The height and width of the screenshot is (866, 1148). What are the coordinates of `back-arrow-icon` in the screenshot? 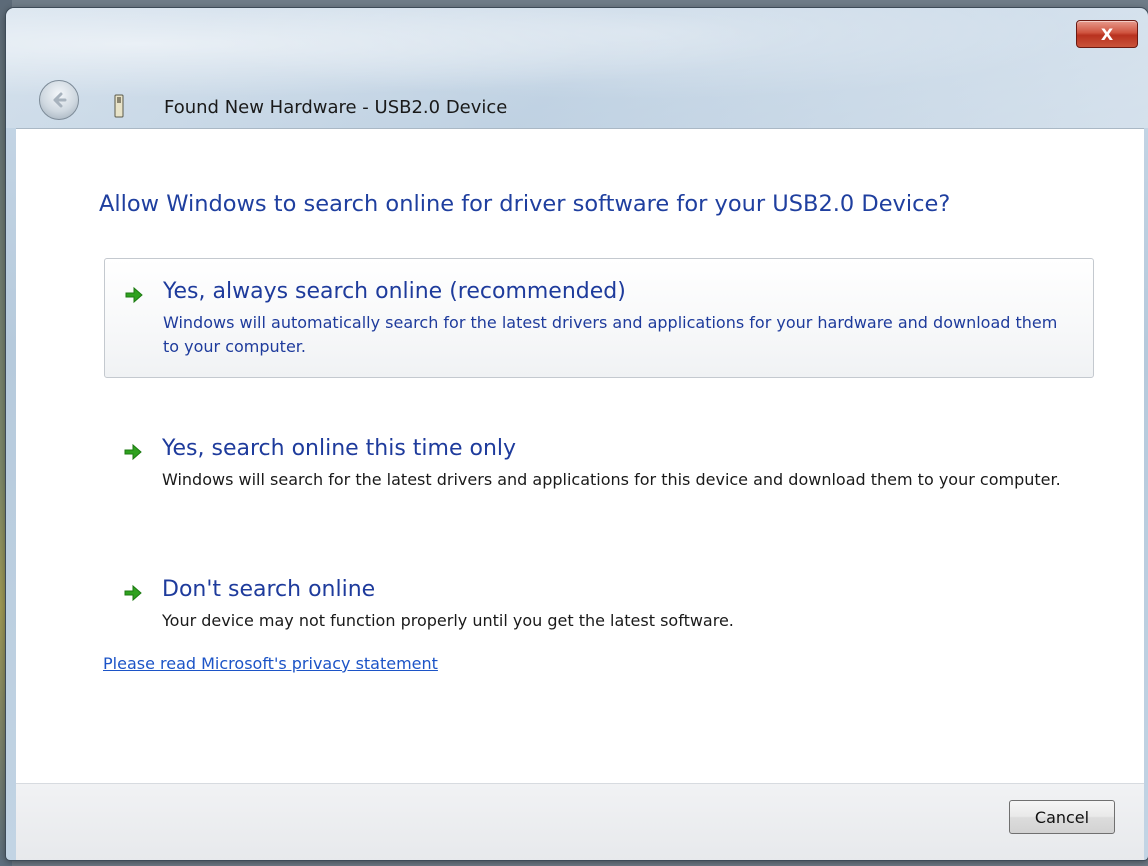 It's located at (60, 100).